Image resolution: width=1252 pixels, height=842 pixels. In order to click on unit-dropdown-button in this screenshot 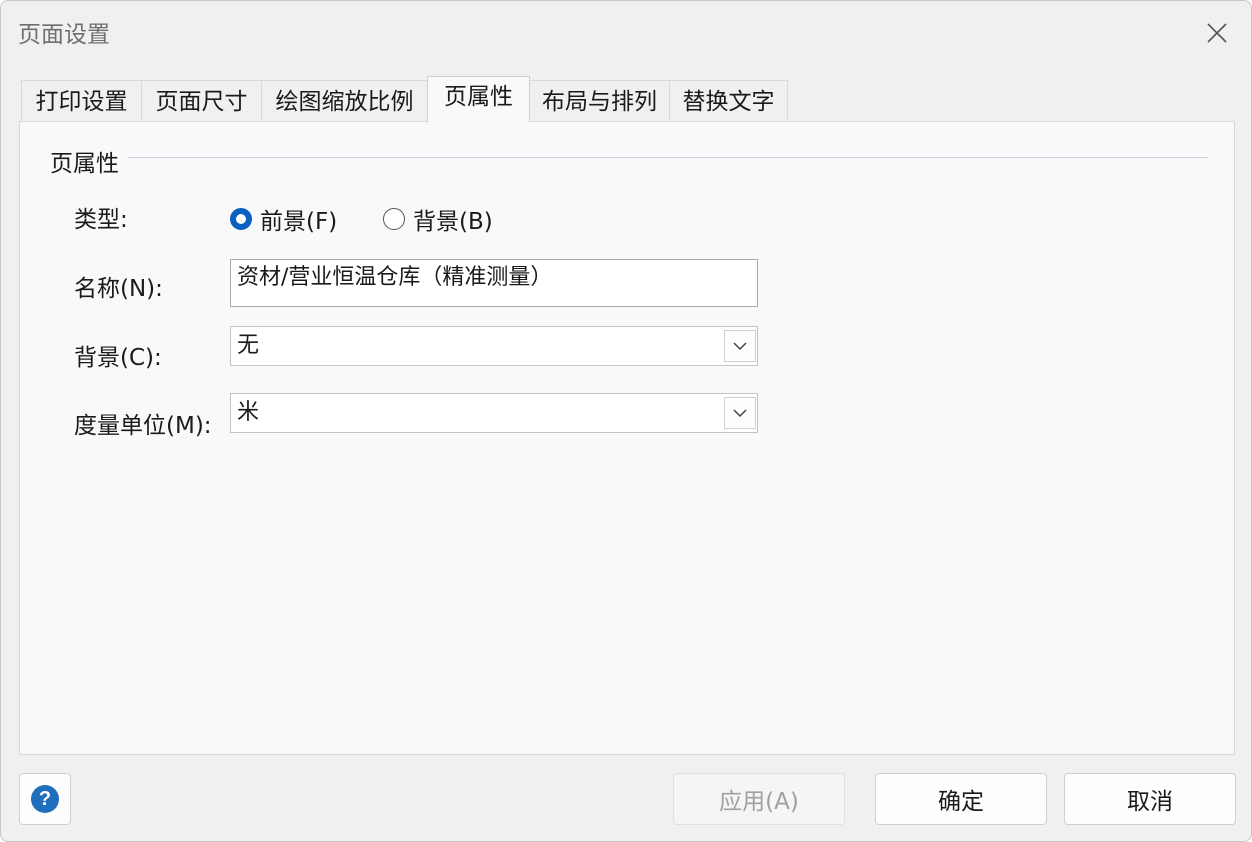, I will do `click(740, 413)`.